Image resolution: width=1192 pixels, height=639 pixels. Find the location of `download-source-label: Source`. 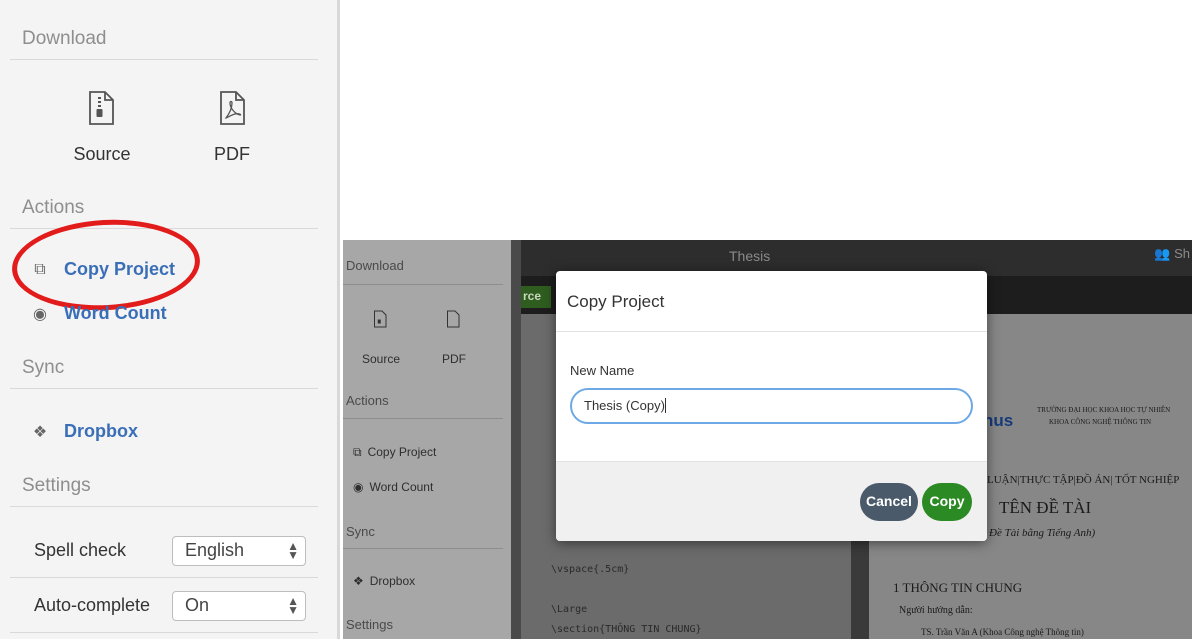

download-source-label: Source is located at coordinates (102, 154).